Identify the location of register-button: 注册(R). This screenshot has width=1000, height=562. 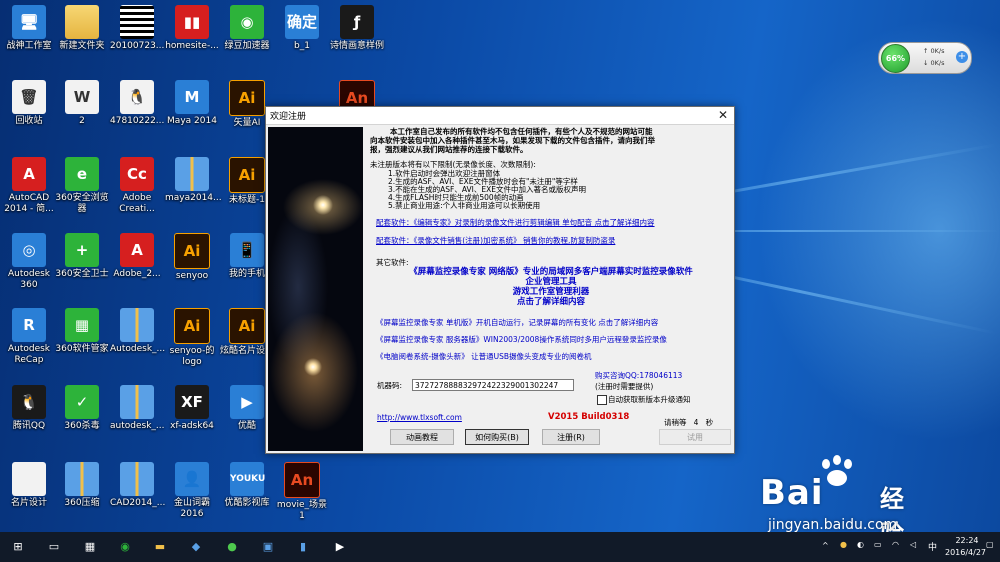
(571, 437).